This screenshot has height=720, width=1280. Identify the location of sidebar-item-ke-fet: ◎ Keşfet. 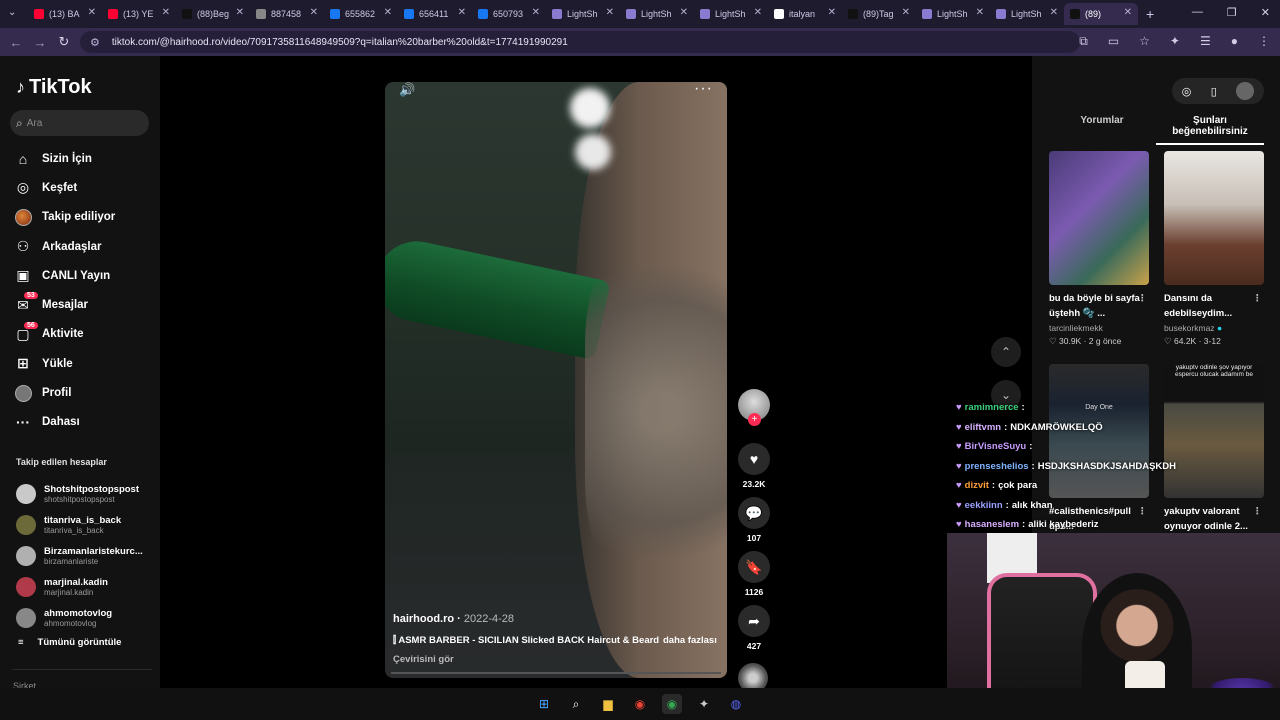
(64, 187).